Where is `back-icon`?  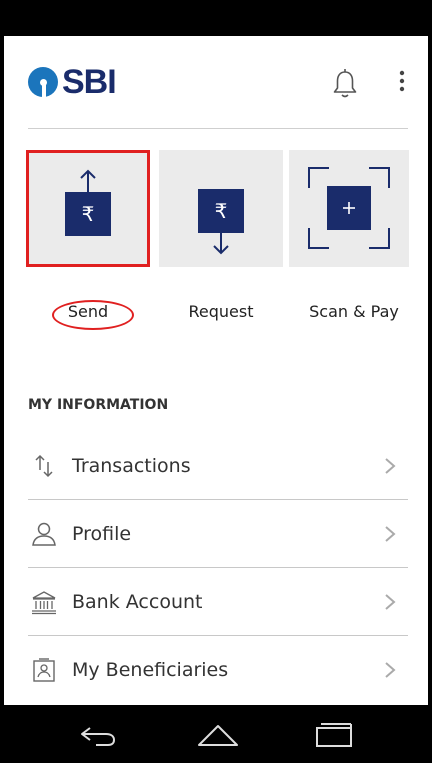
back-icon is located at coordinates (99, 734).